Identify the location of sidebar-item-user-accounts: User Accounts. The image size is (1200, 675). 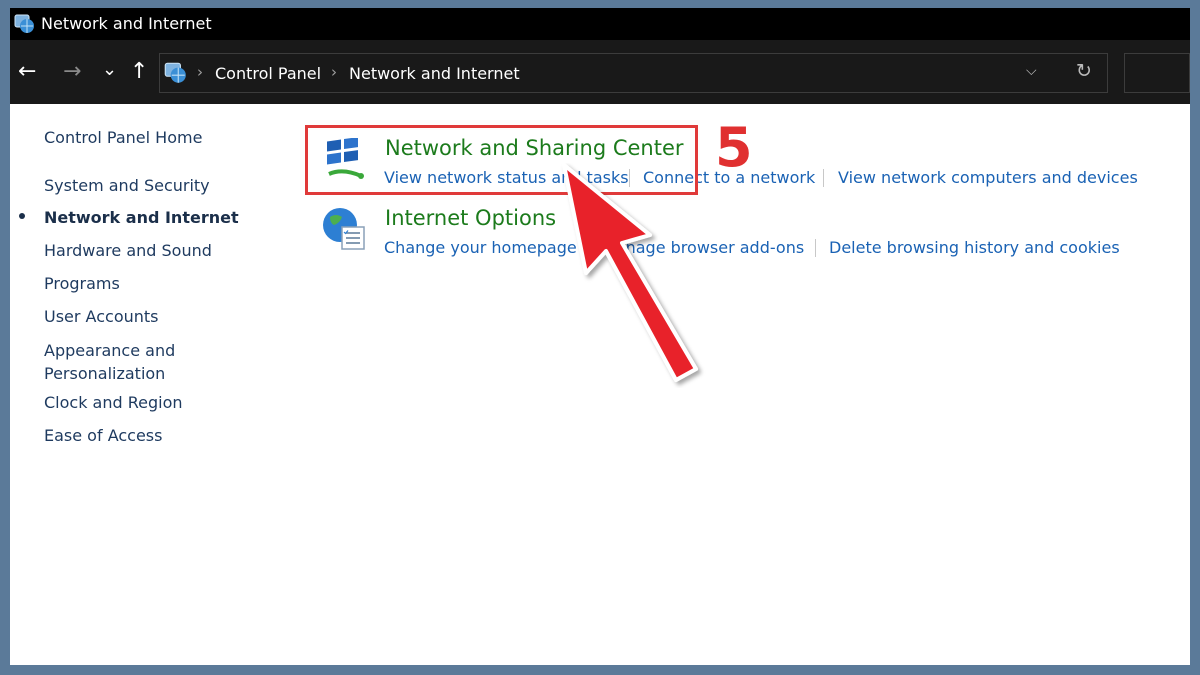
(101, 316).